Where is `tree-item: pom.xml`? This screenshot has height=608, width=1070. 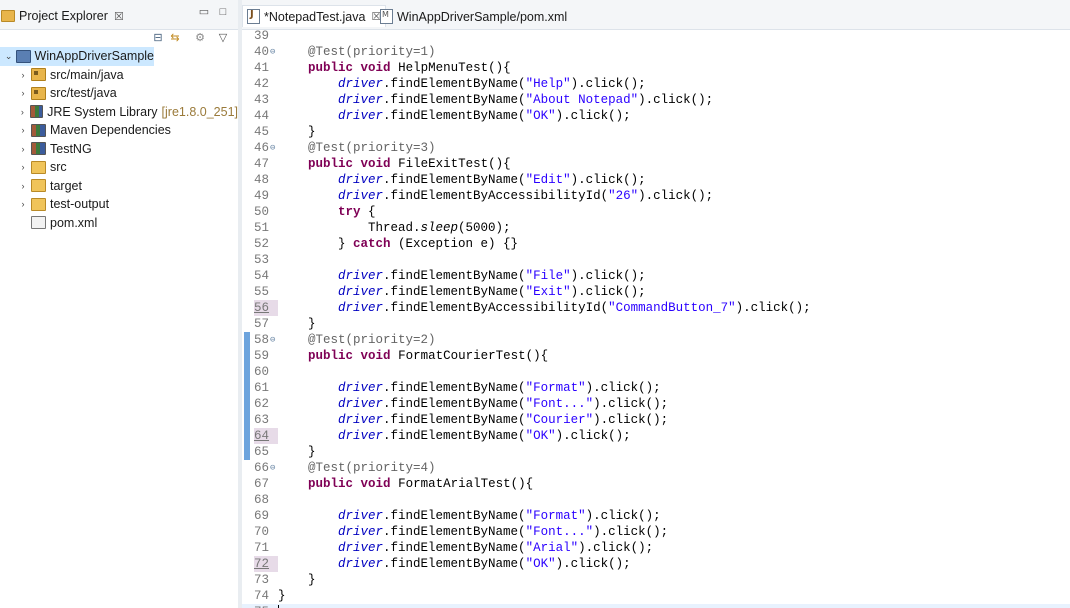
tree-item: pom.xml is located at coordinates (119, 223).